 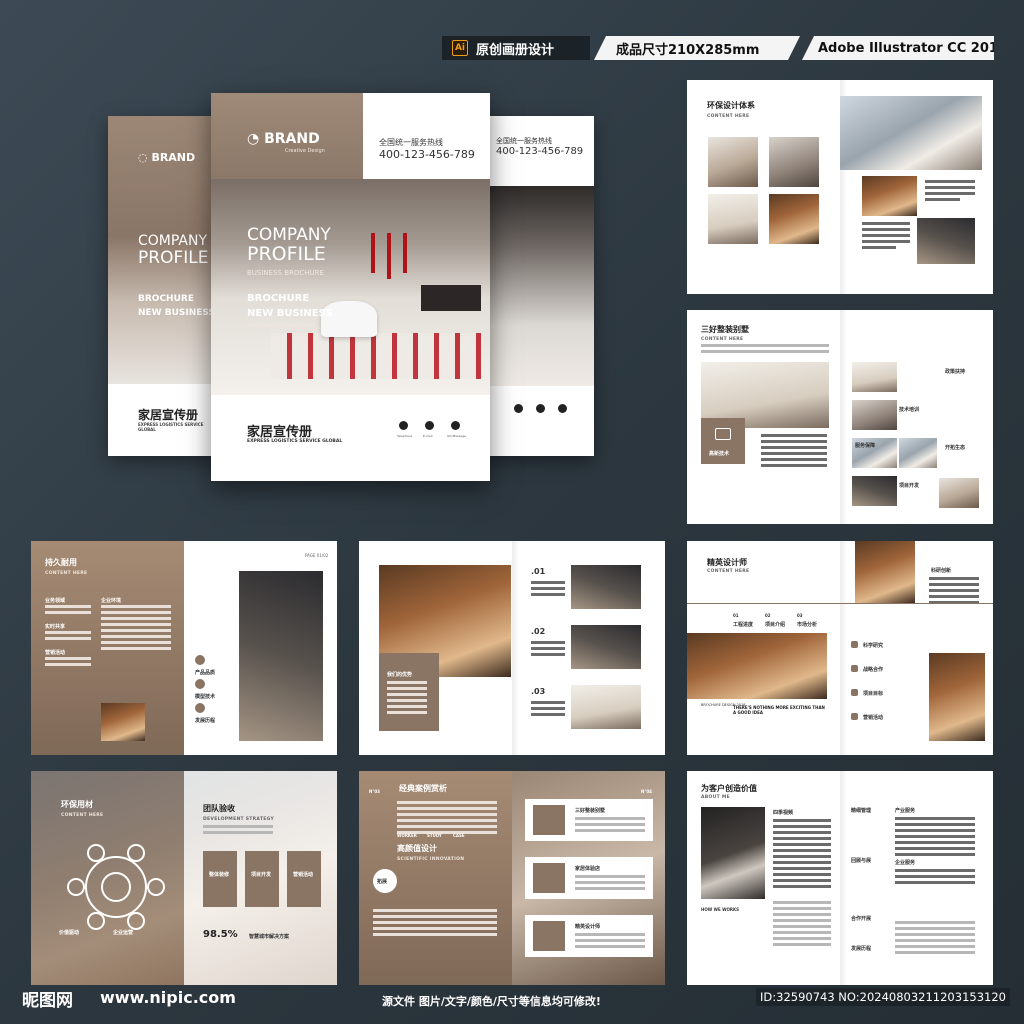 I want to click on cycle-diagram, so click(x=116, y=887).